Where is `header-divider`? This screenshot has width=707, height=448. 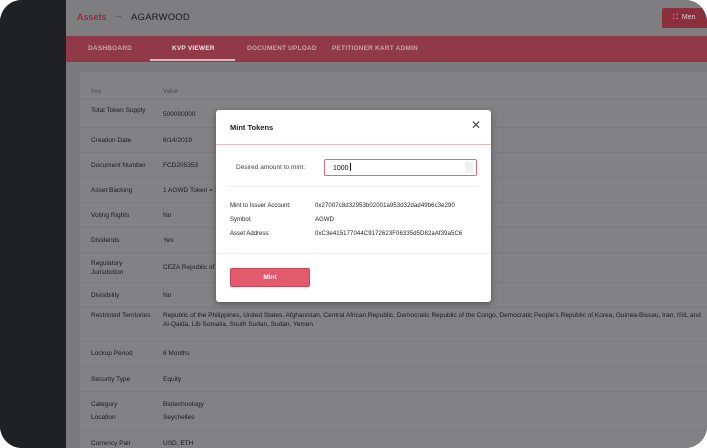
header-divider is located at coordinates (353, 144).